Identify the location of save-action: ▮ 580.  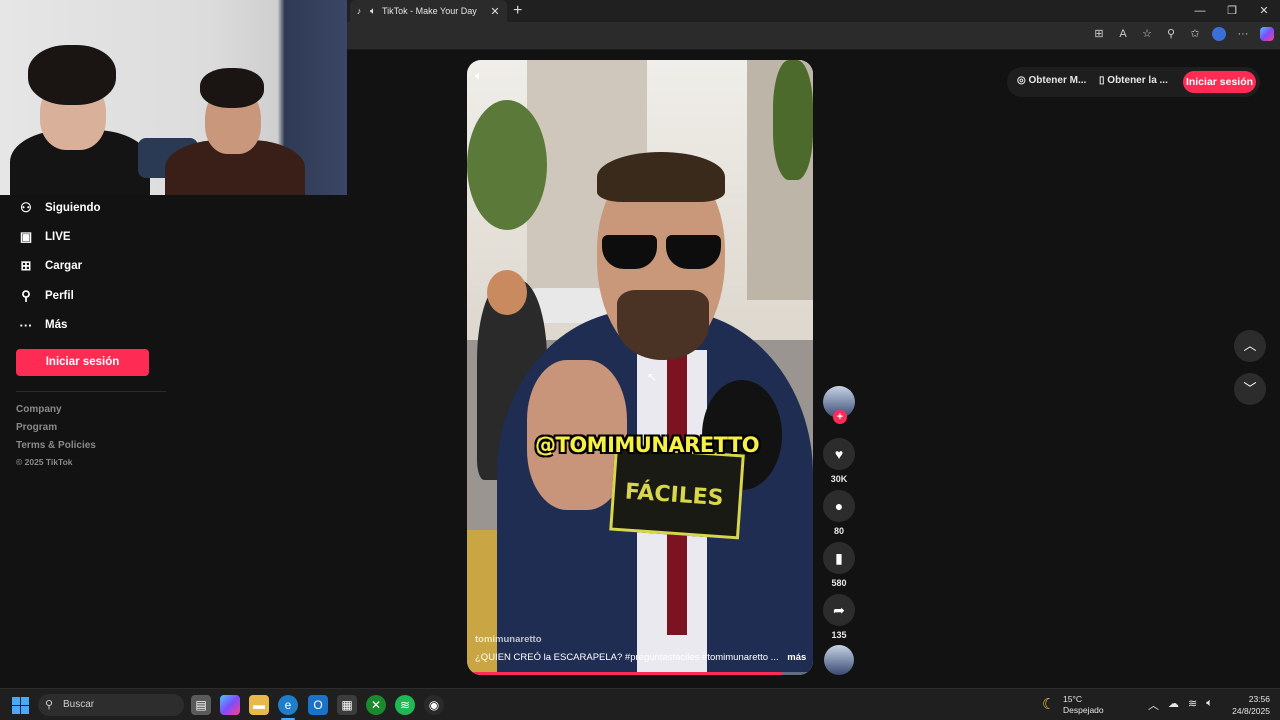
(839, 565).